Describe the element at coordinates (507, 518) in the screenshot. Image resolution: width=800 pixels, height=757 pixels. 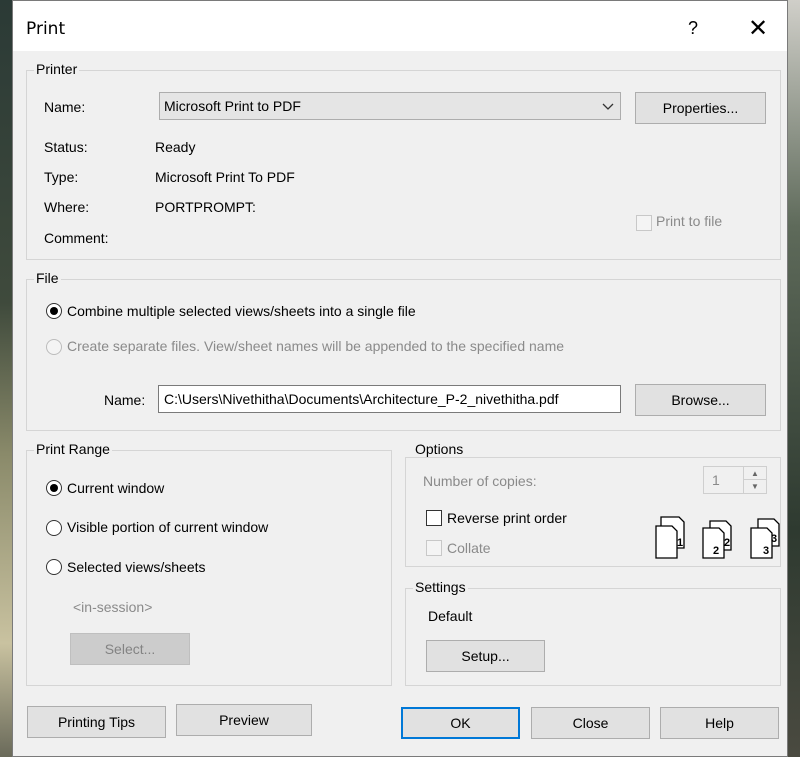
I see `reverse-order-label: Reverse print order` at that location.